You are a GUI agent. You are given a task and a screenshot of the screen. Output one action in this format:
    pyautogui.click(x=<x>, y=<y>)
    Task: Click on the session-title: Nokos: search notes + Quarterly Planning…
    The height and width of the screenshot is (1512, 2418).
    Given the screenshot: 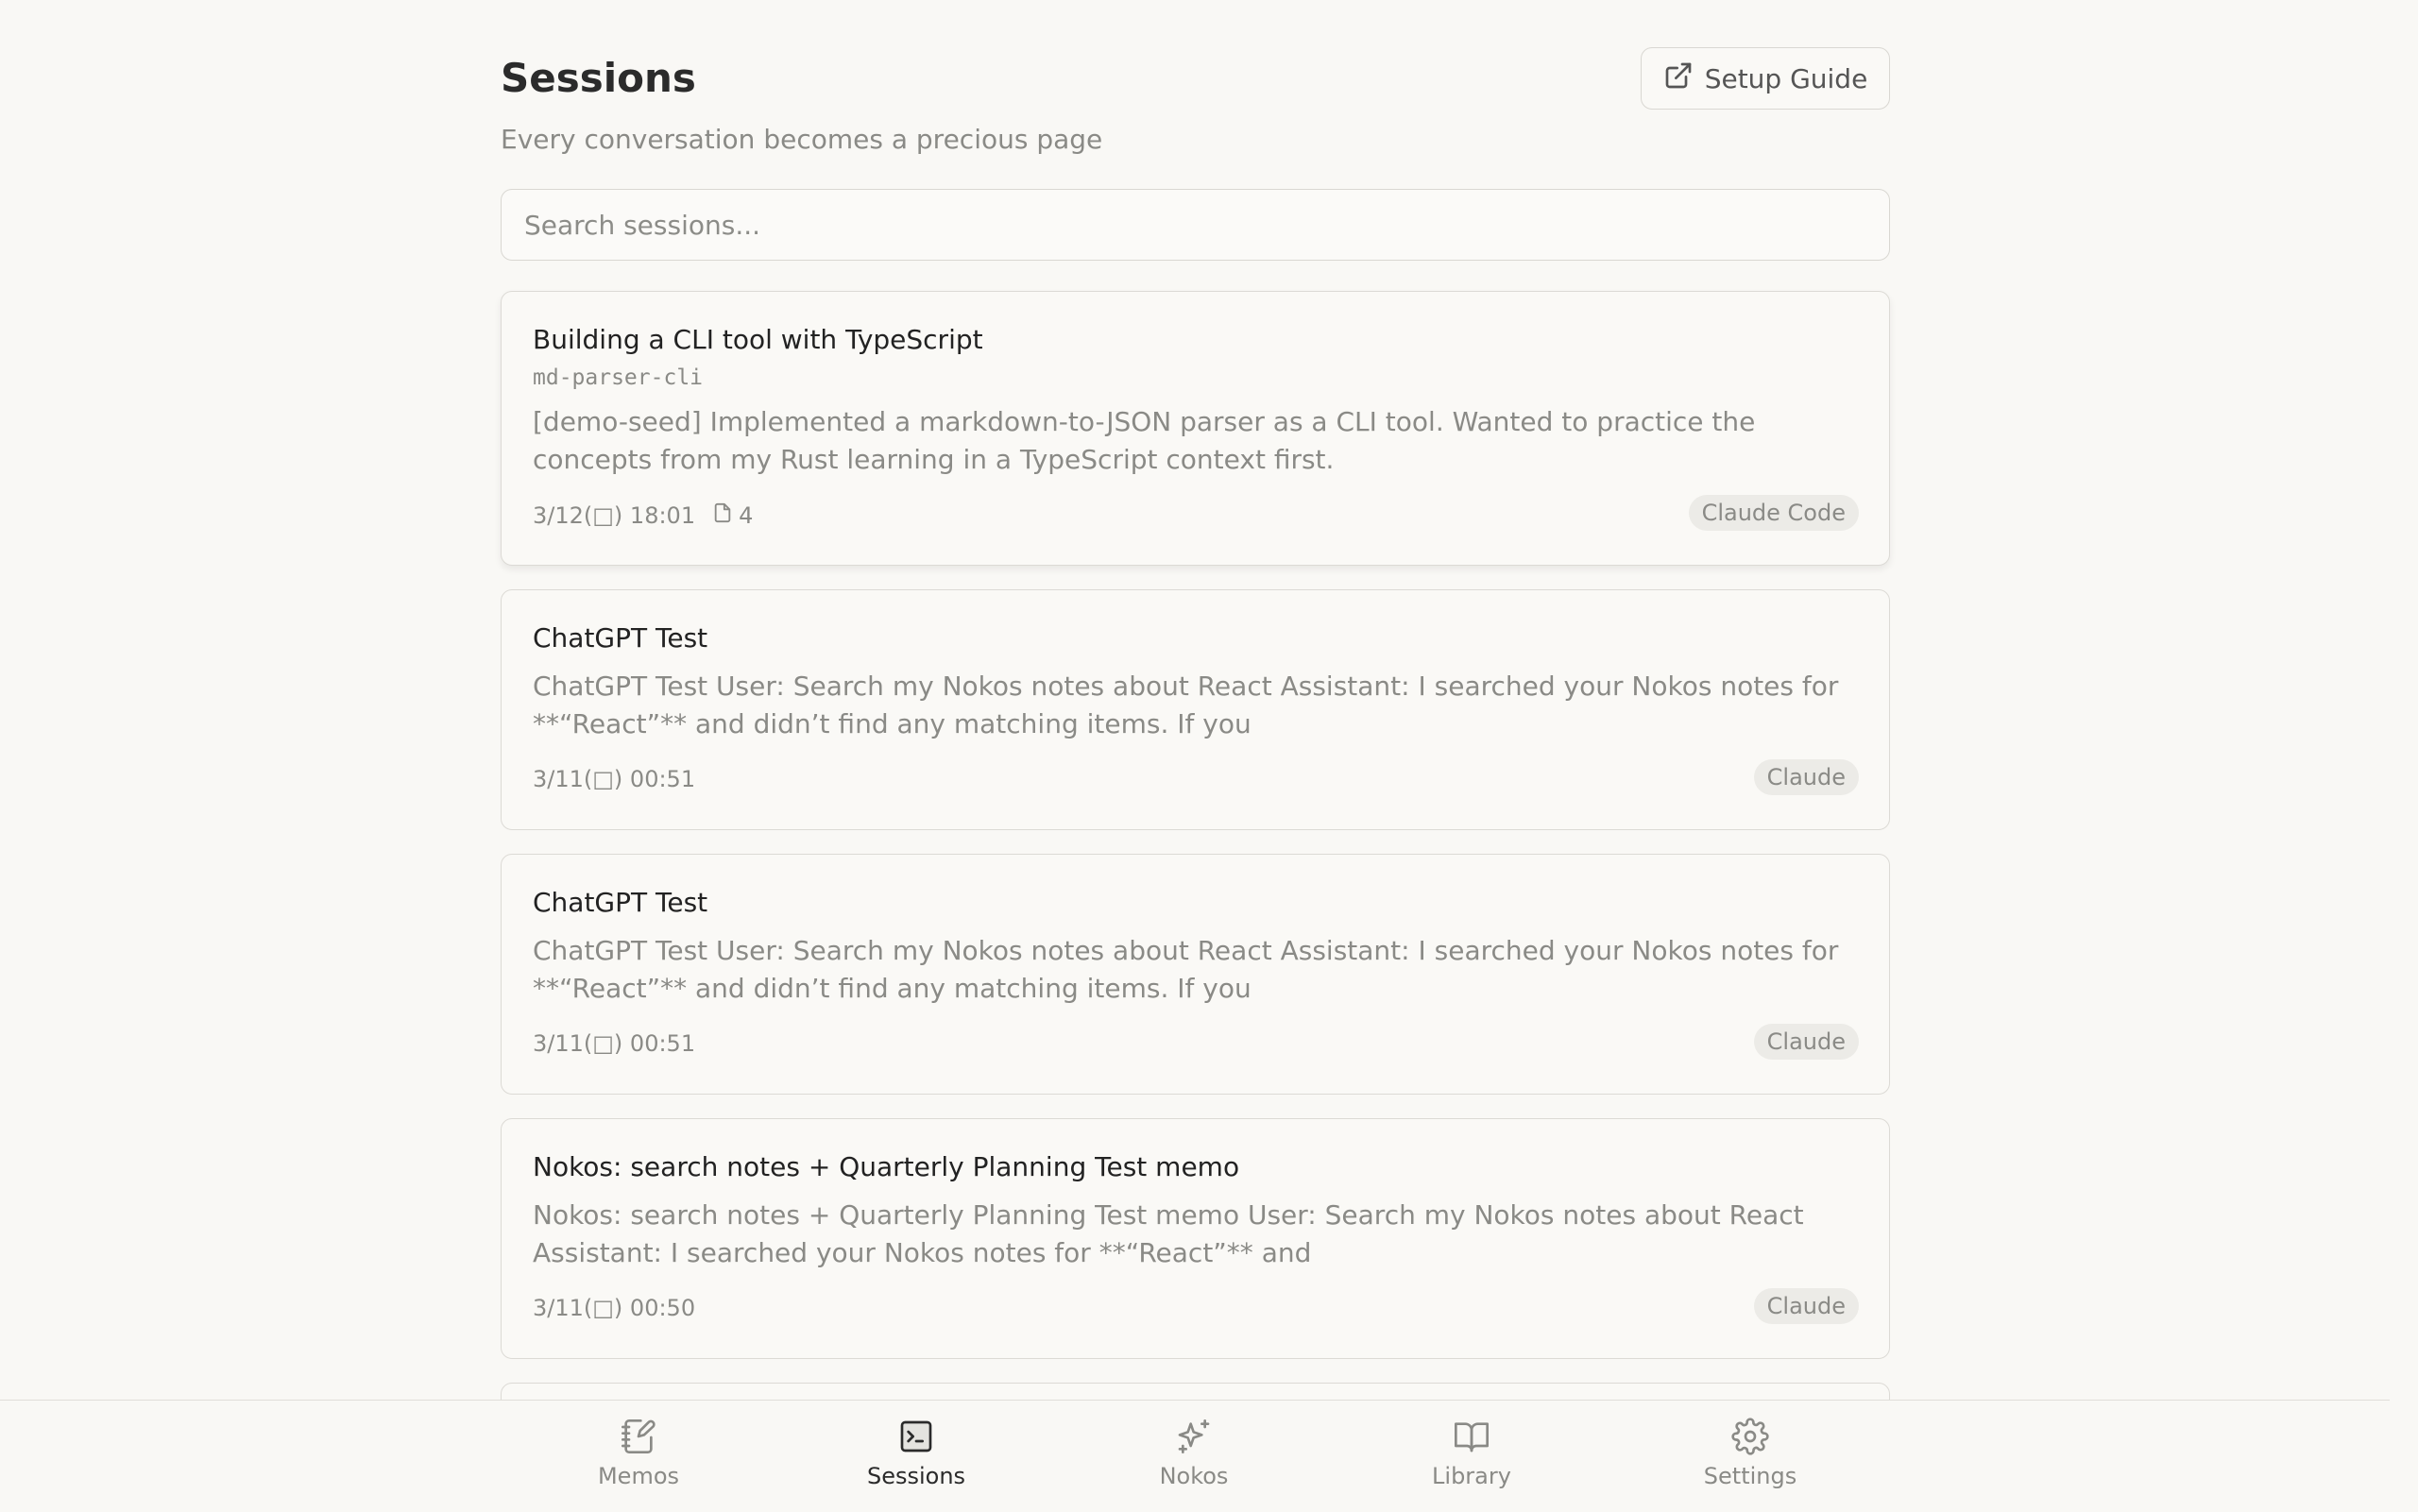 What is the action you would take?
    pyautogui.click(x=887, y=1166)
    